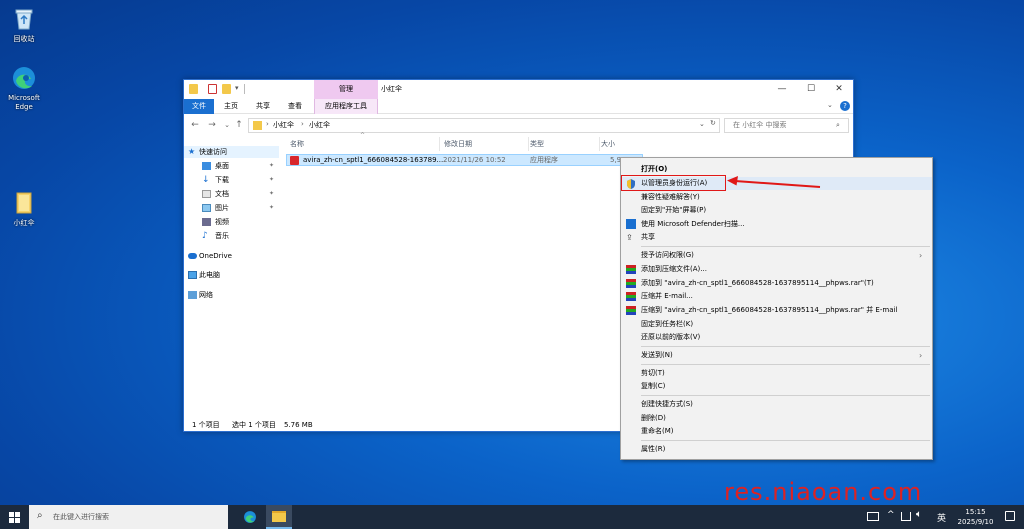 This screenshot has height=529, width=1024. What do you see at coordinates (391, 89) in the screenshot?
I see `window-title: 小红伞` at bounding box center [391, 89].